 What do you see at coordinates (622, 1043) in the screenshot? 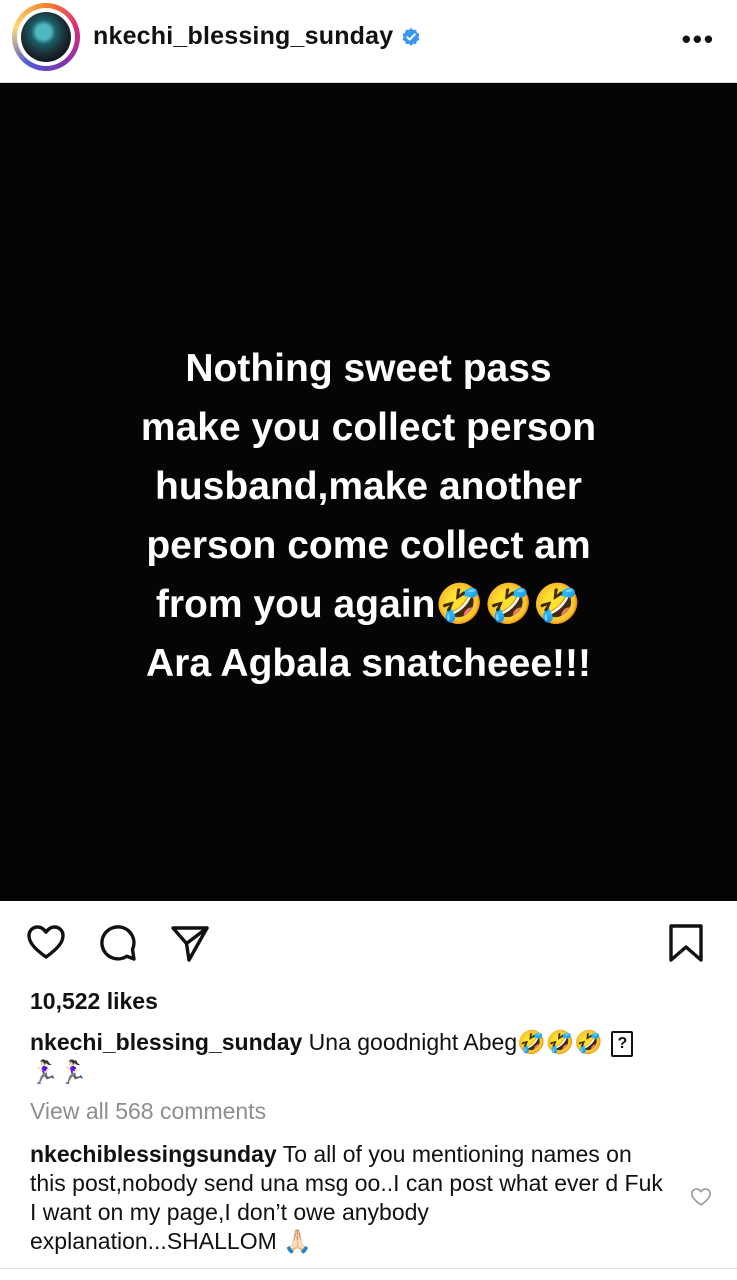
I see `unknown-glyph-box: ?` at bounding box center [622, 1043].